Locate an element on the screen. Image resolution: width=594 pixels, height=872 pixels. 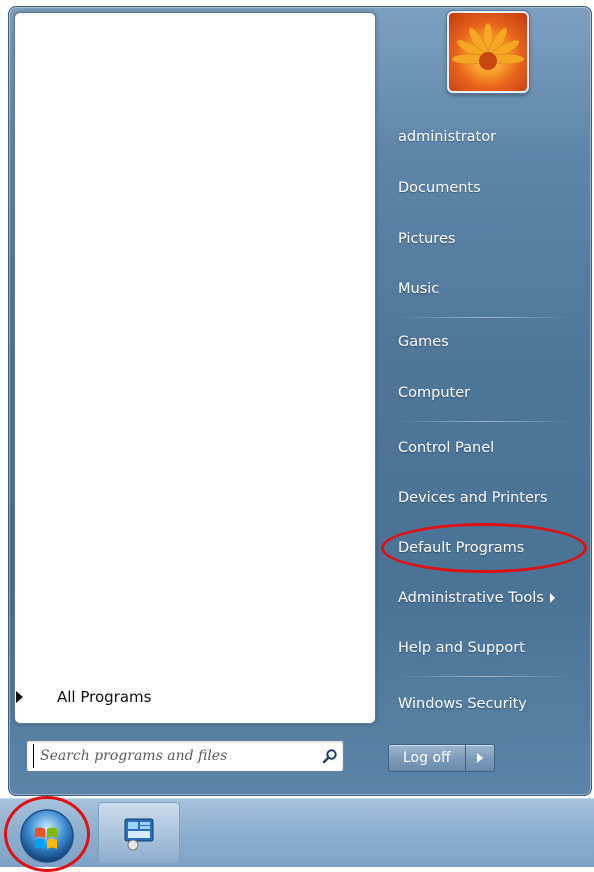
menu-item-label: Documents is located at coordinates (439, 188).